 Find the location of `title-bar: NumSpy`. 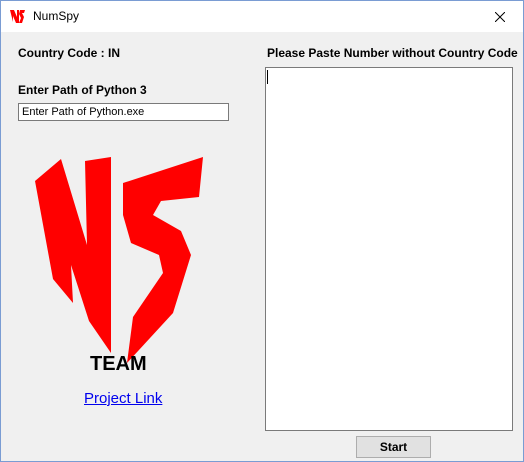

title-bar: NumSpy is located at coordinates (262, 16).